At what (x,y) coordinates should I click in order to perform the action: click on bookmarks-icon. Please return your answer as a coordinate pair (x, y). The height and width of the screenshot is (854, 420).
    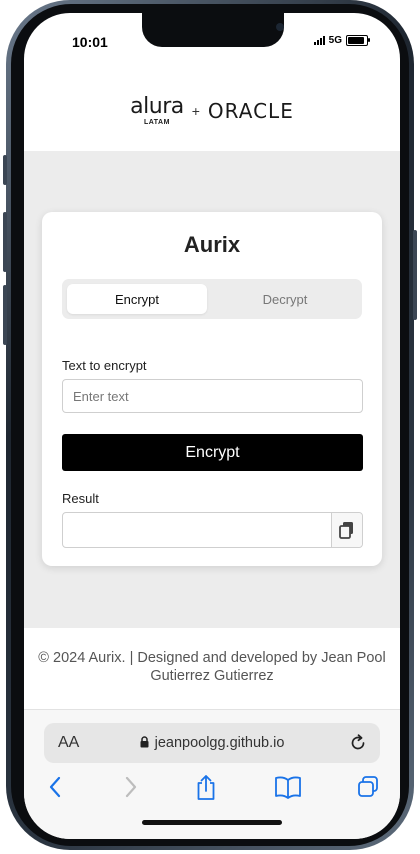
    Looking at the image, I should click on (288, 787).